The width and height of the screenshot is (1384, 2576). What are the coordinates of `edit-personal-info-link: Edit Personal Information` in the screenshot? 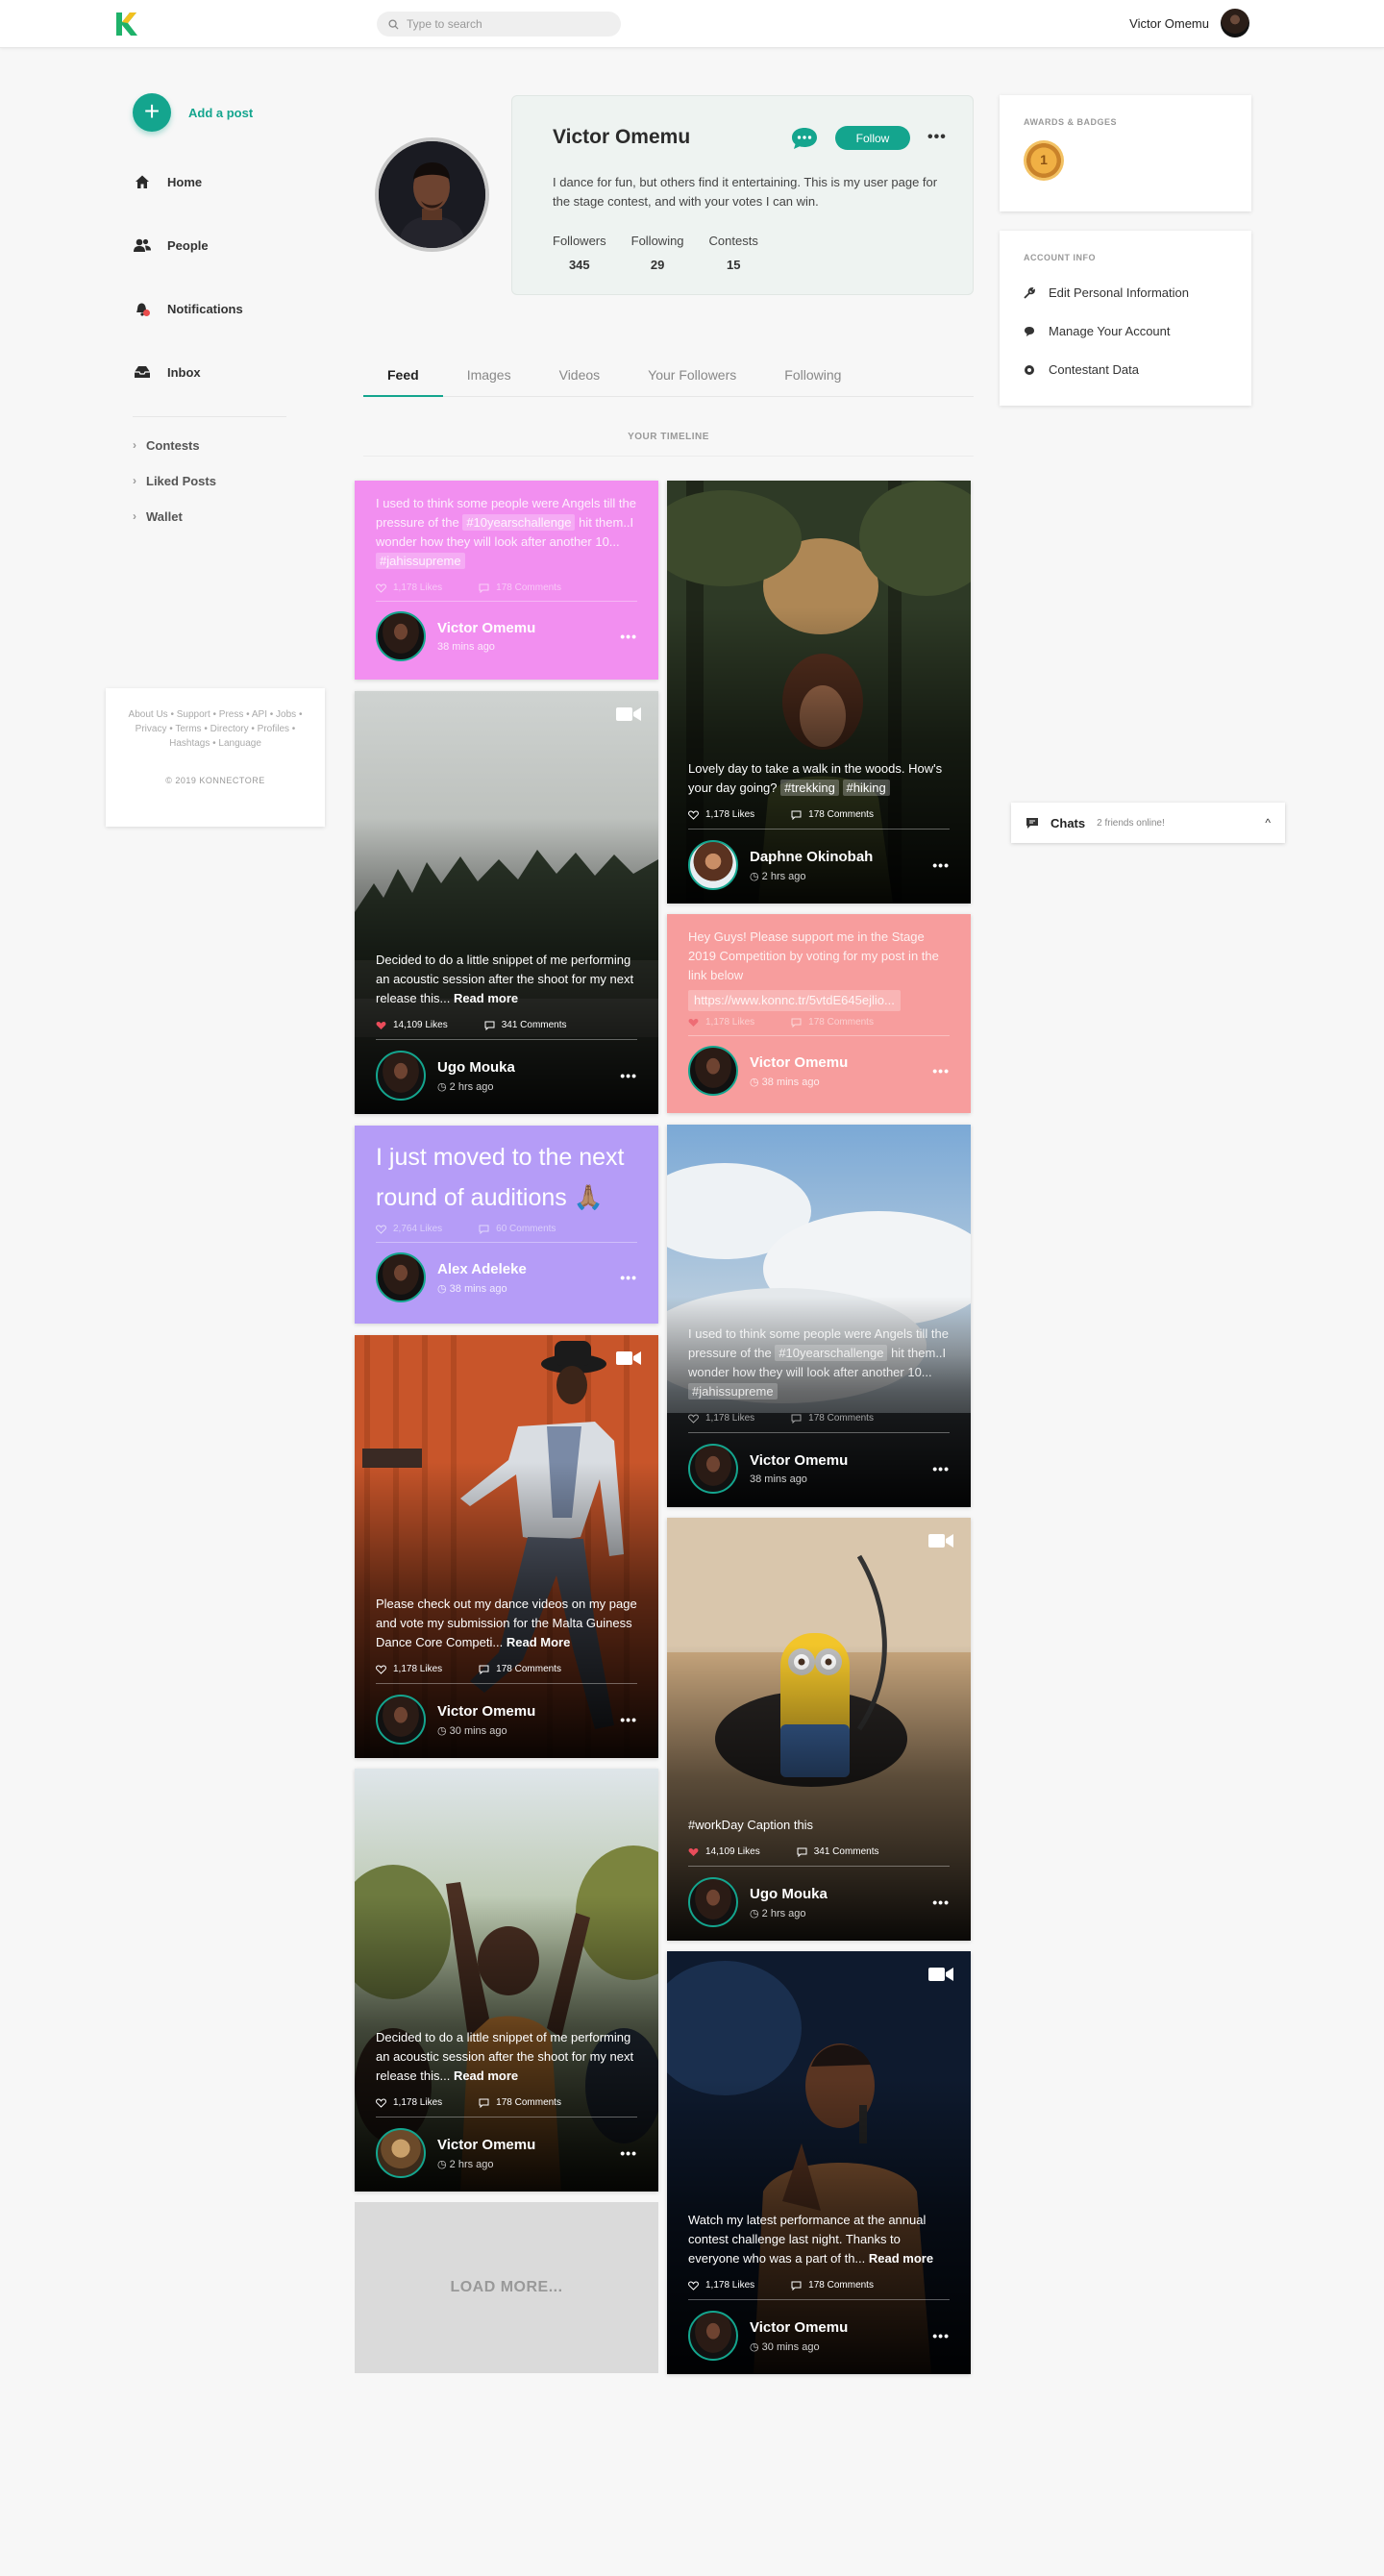 It's located at (1125, 293).